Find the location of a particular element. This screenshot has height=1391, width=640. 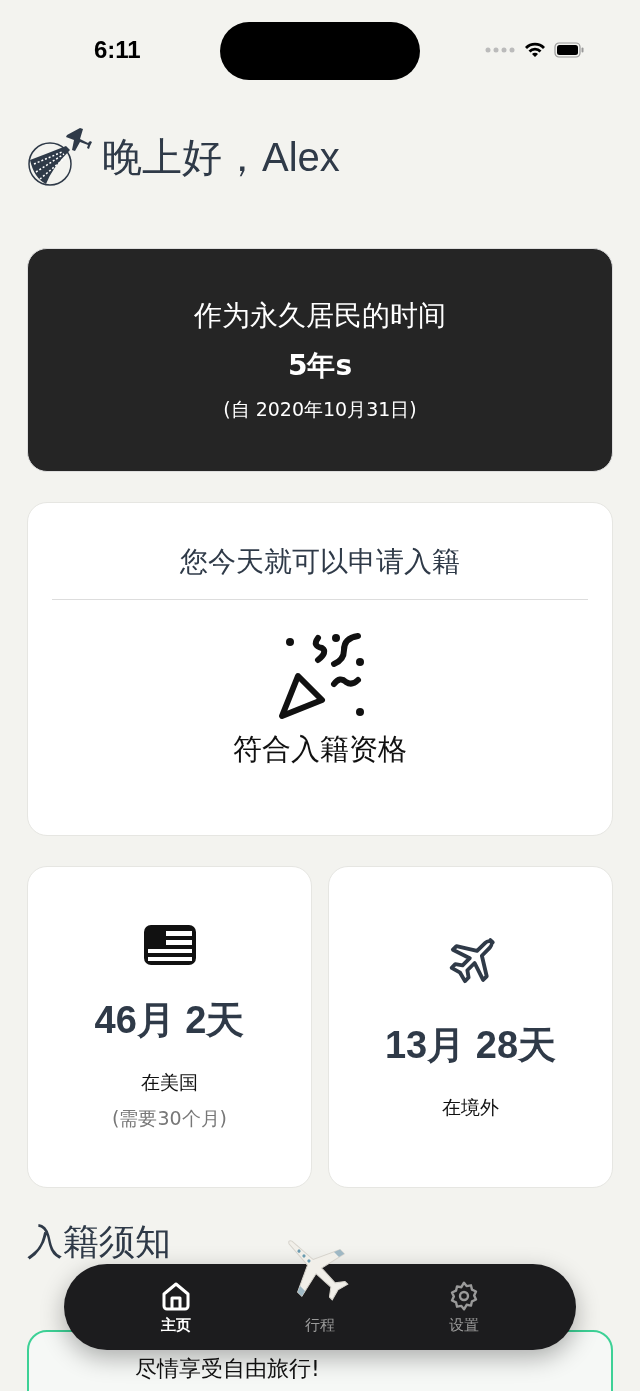

stat-value: 13月 28天 is located at coordinates (470, 1045).